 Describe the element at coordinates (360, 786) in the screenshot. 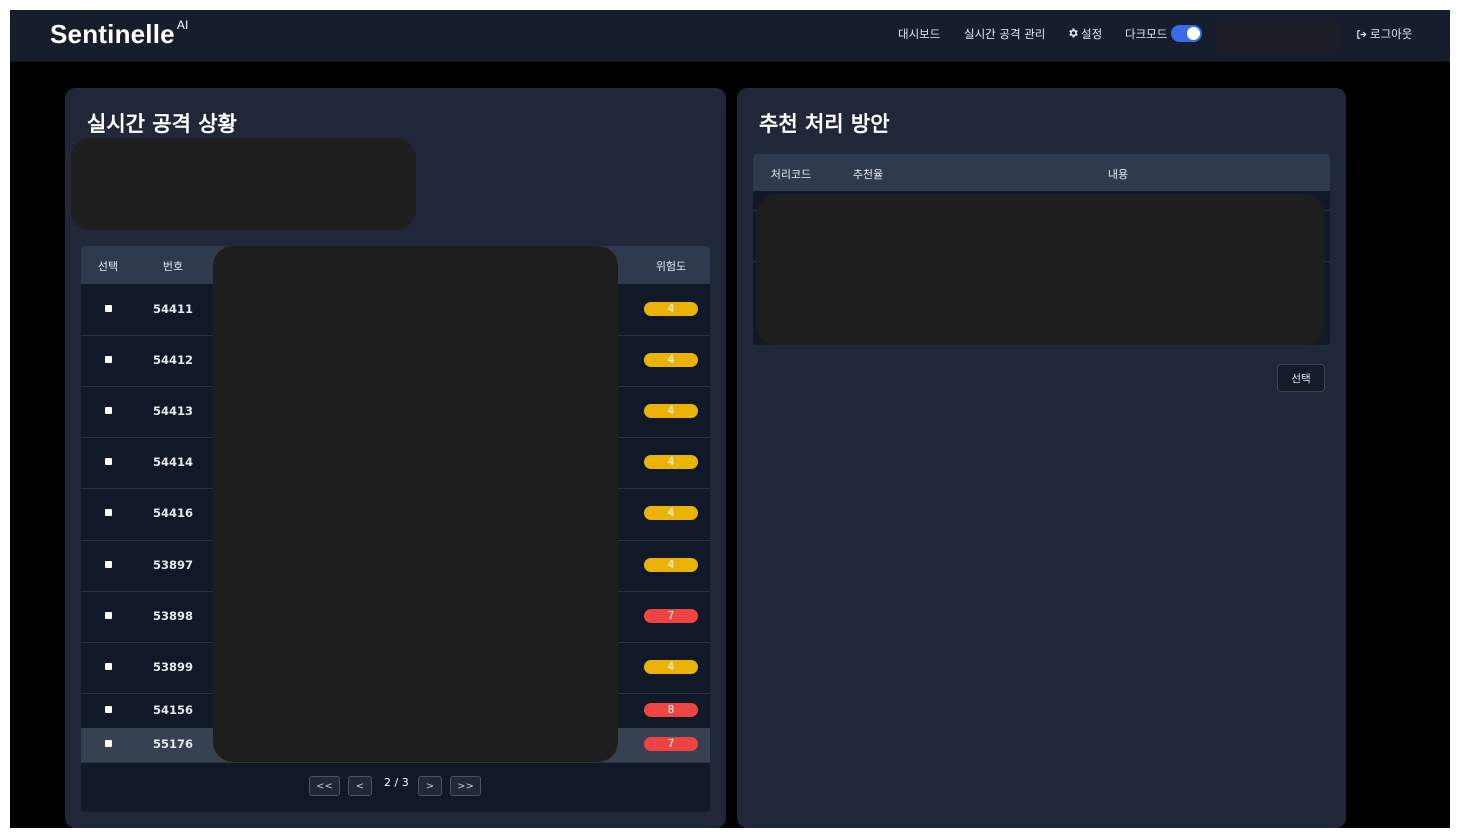

I see `prev-page-button: <` at that location.